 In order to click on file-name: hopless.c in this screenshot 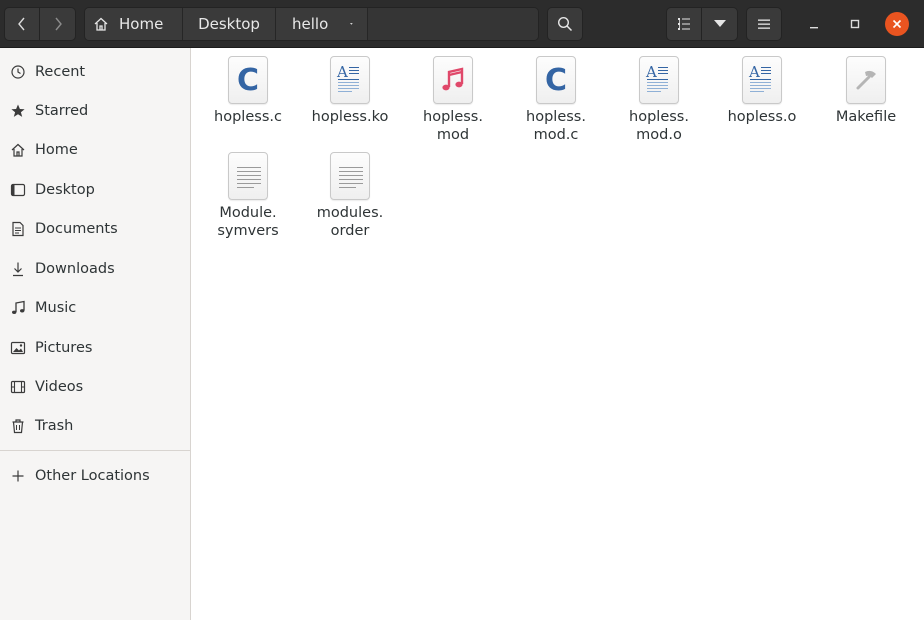, I will do `click(248, 117)`.